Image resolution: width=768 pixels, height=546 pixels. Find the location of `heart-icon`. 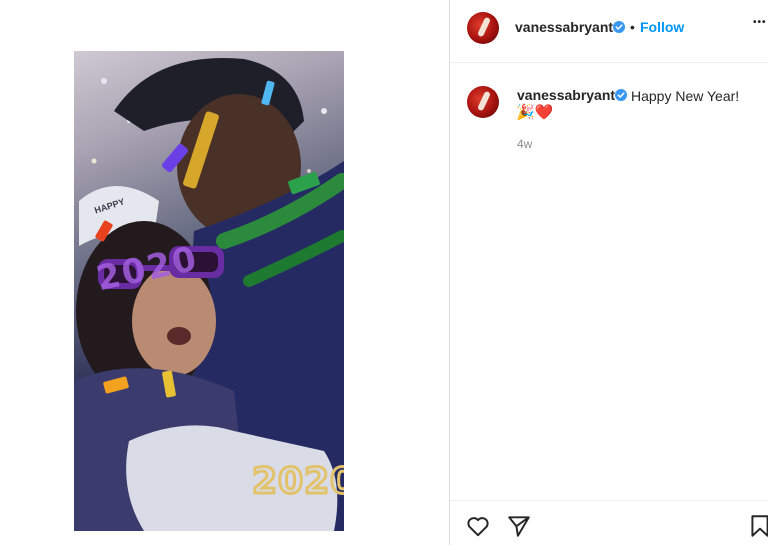

heart-icon is located at coordinates (478, 526).